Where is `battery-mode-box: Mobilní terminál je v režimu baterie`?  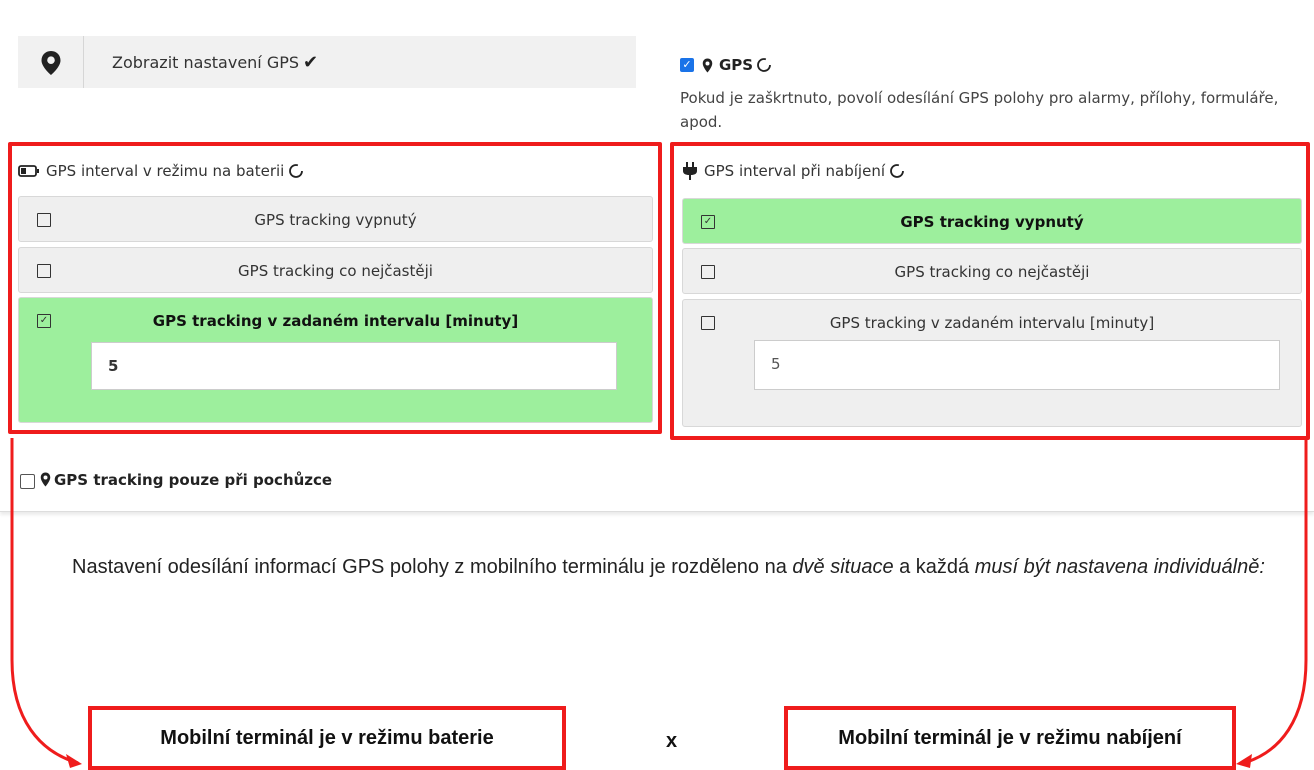 battery-mode-box: Mobilní terminál je v režimu baterie is located at coordinates (327, 738).